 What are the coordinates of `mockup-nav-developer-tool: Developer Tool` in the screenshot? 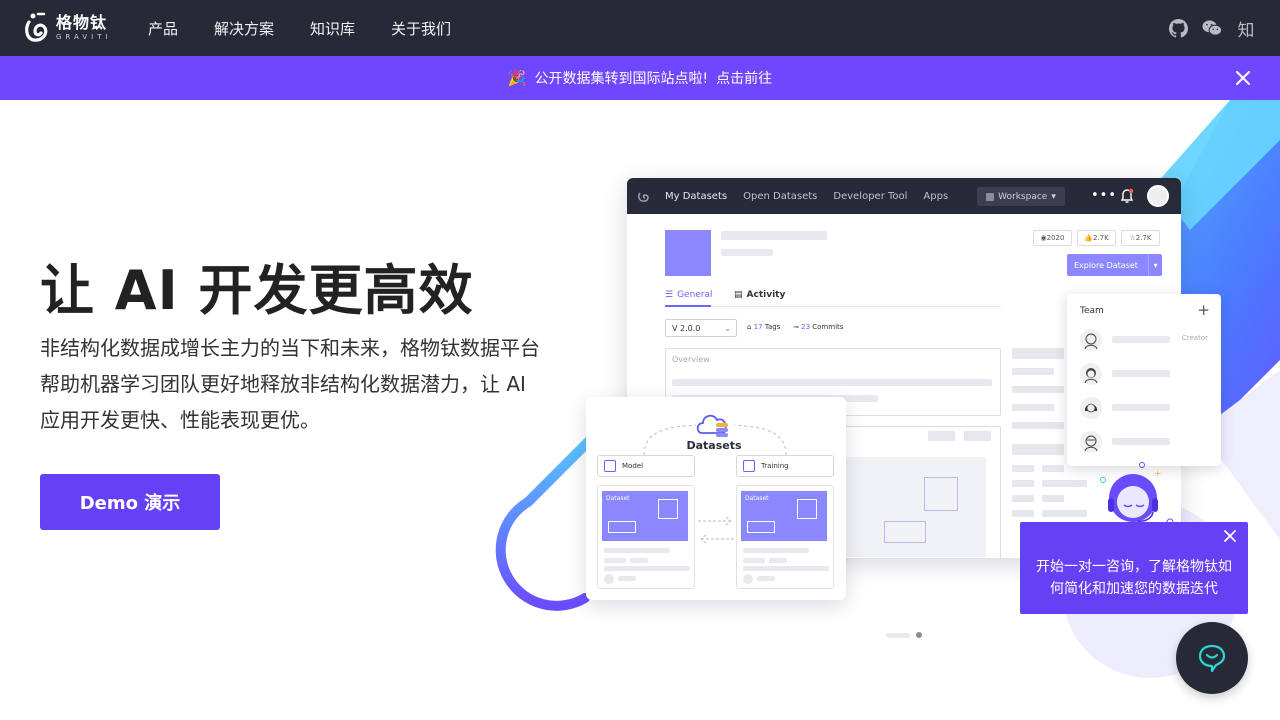 It's located at (870, 196).